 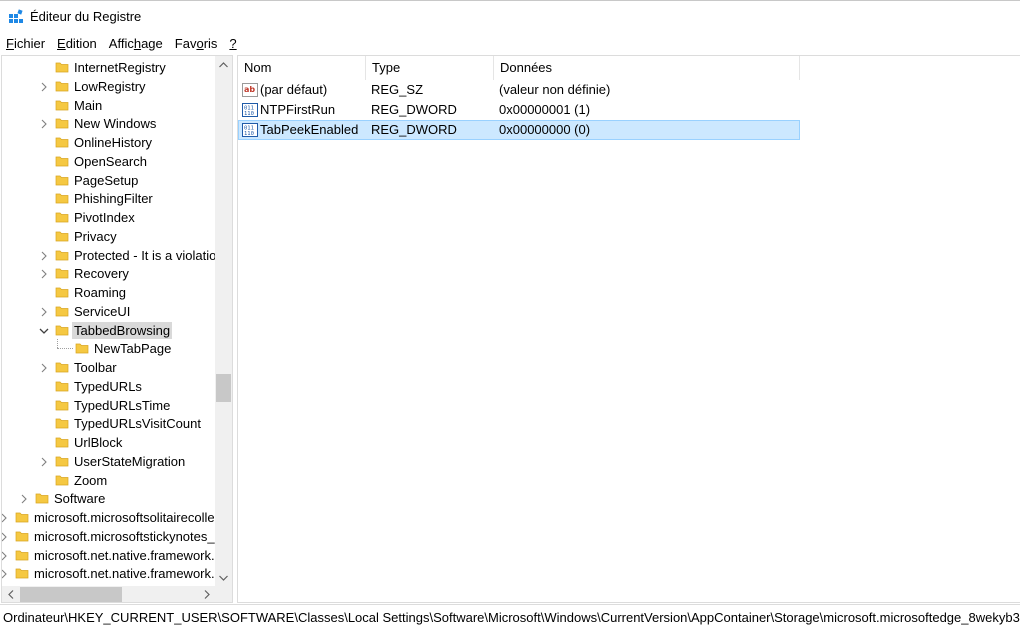 What do you see at coordinates (120, 67) in the screenshot?
I see `tree-item-label: InternetRegistry` at bounding box center [120, 67].